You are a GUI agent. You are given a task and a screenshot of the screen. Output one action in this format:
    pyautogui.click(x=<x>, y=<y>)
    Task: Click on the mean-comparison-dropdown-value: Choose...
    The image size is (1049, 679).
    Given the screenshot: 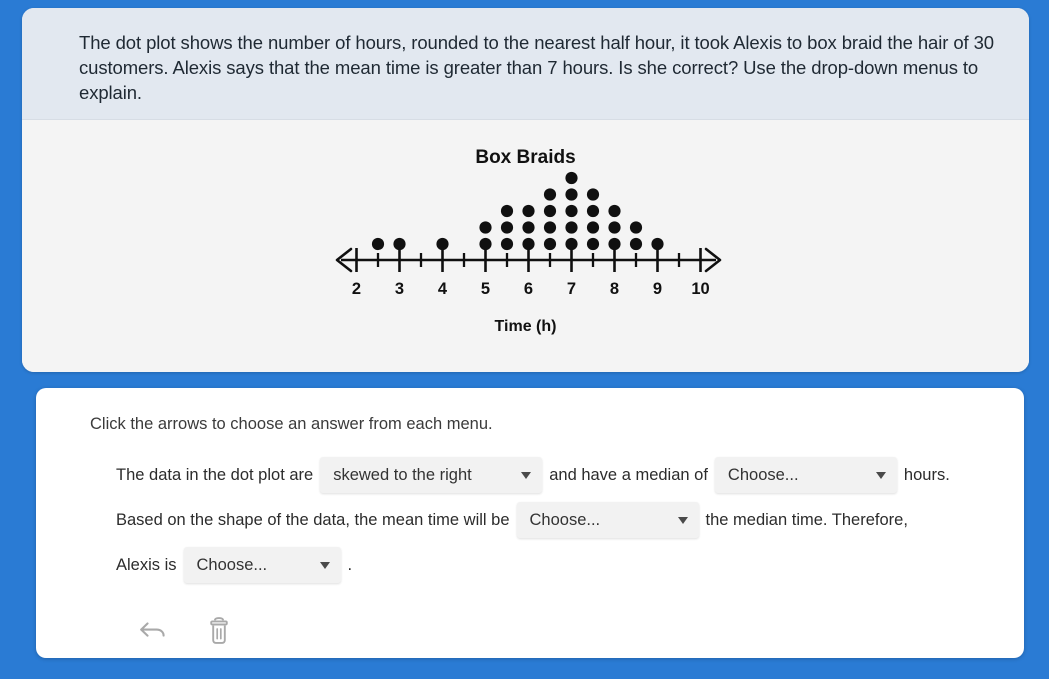 What is the action you would take?
    pyautogui.click(x=565, y=519)
    